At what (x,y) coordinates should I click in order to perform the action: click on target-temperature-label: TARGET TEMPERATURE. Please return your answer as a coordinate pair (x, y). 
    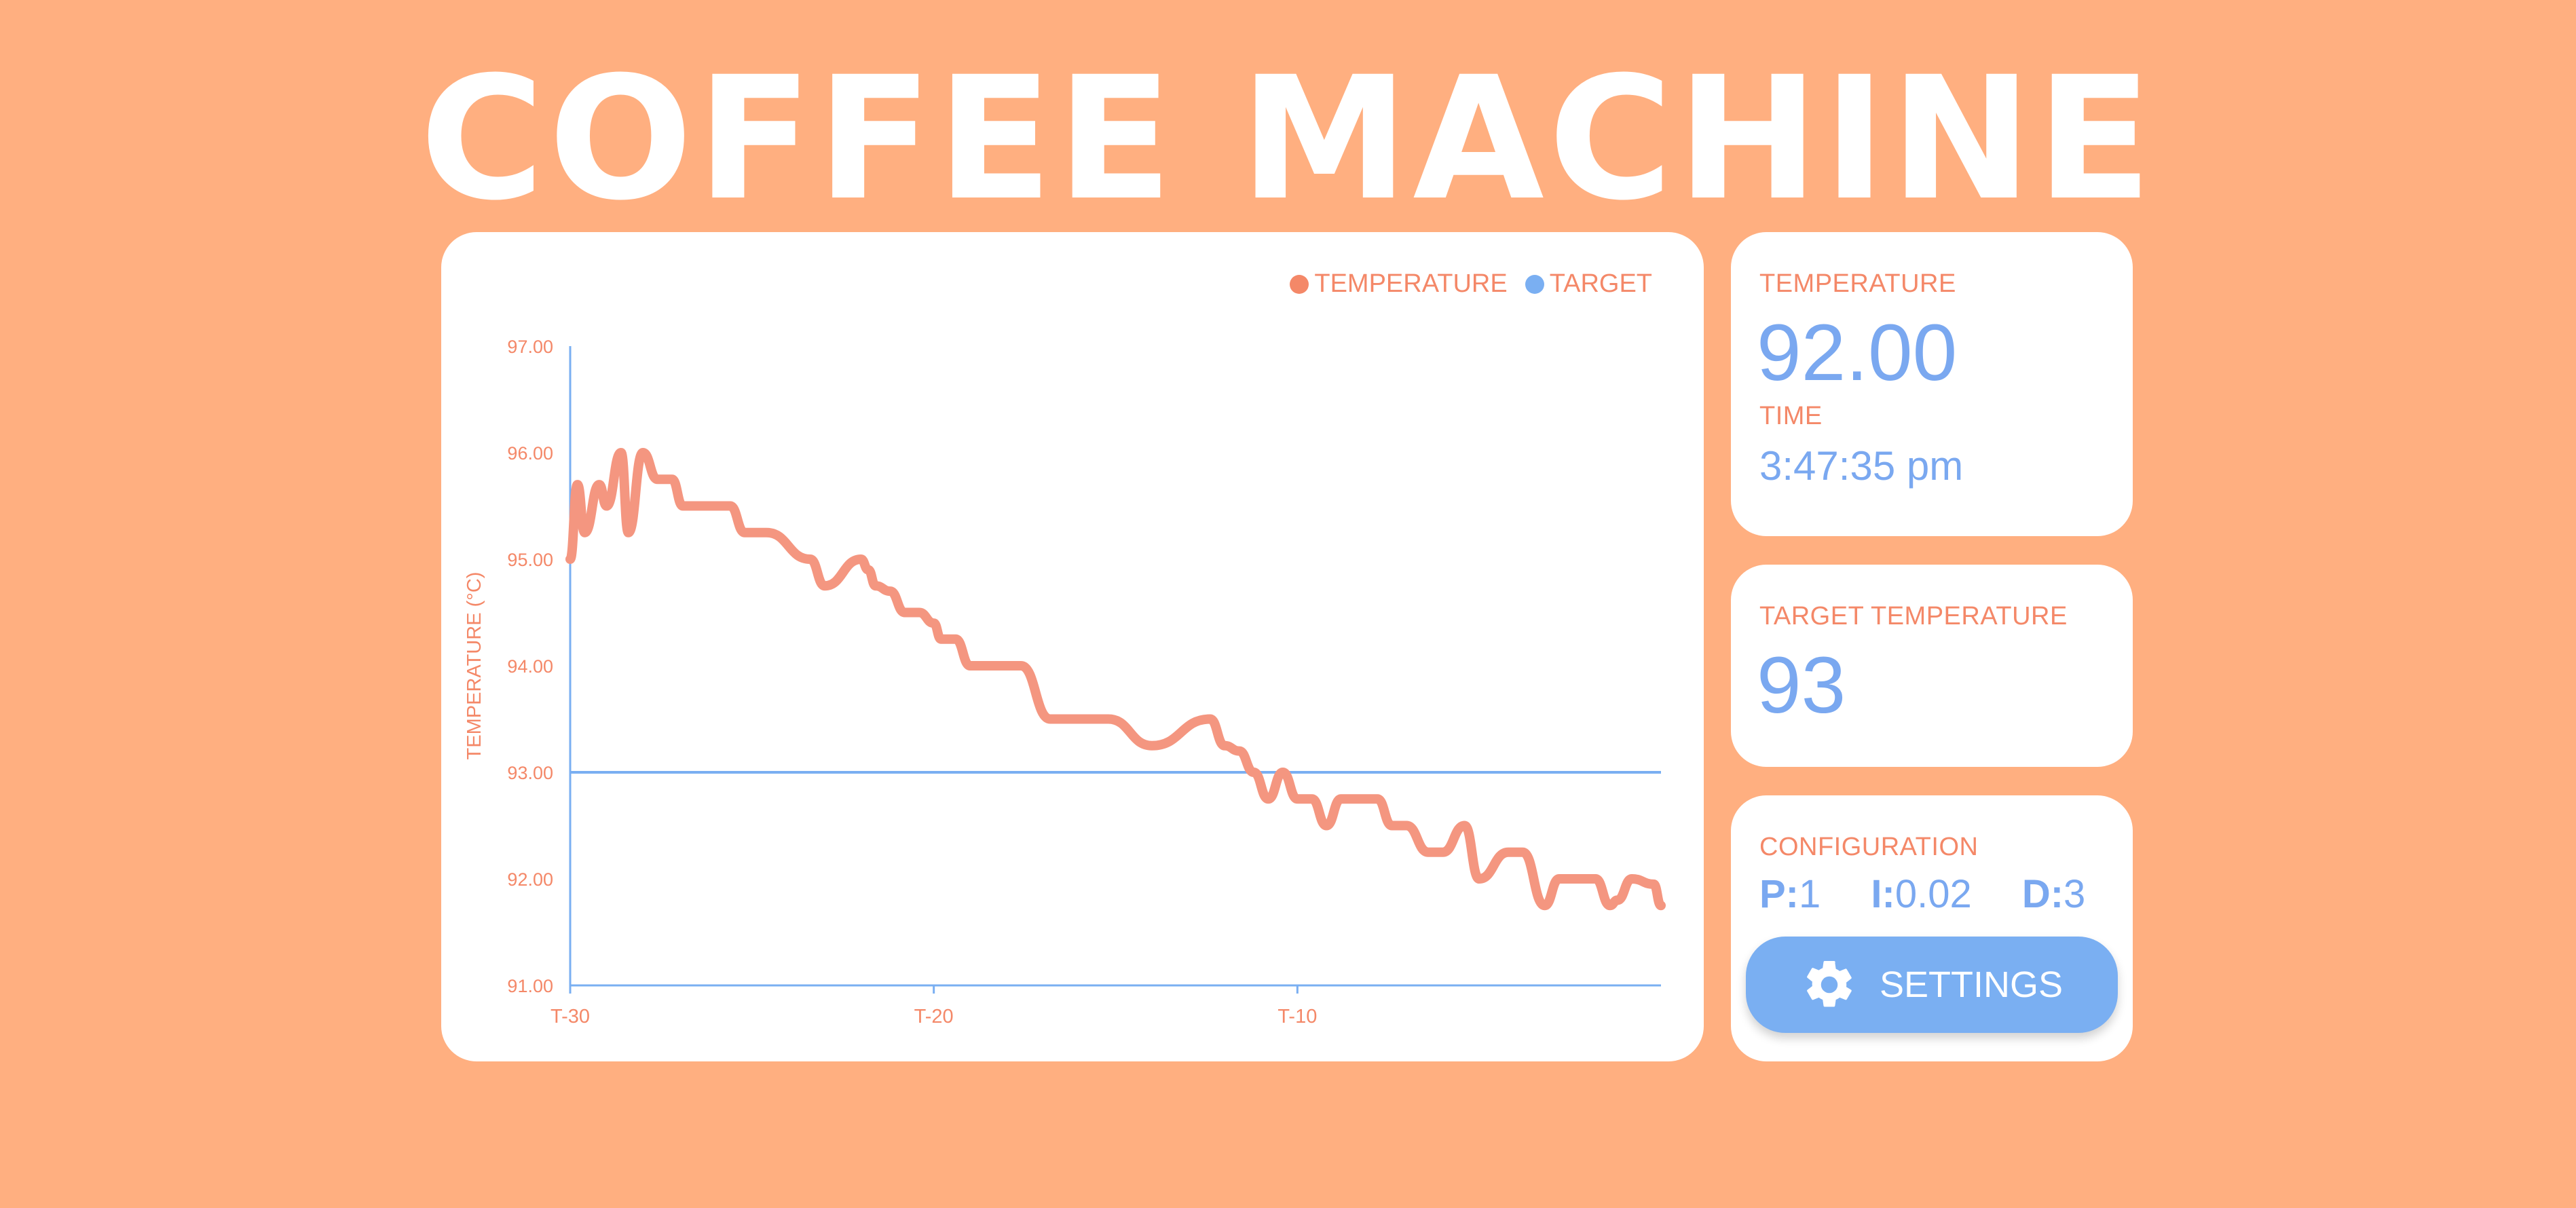
    Looking at the image, I should click on (1914, 616).